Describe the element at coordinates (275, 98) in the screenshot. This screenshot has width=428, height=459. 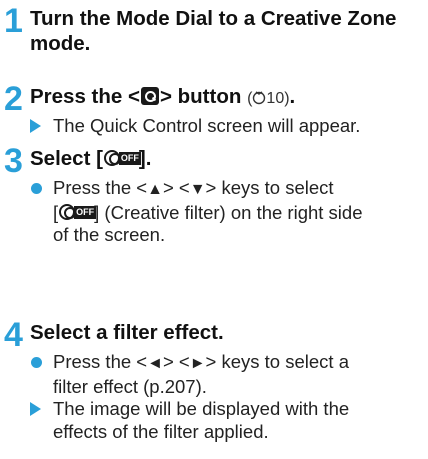
I see `page-ref-number: 10` at that location.